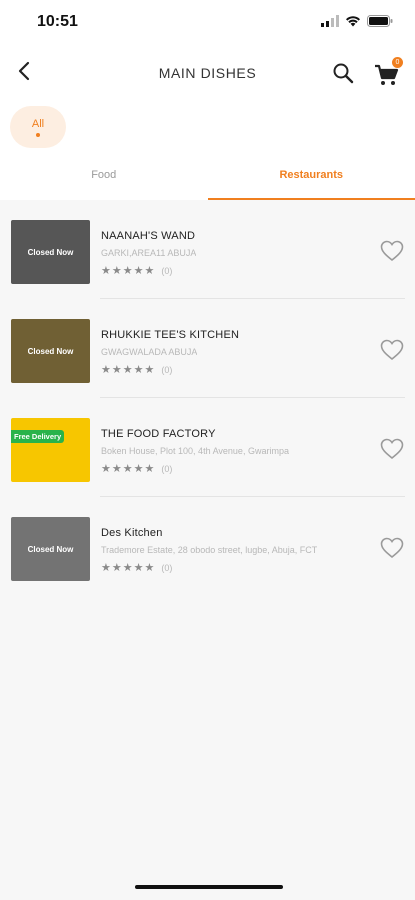  Describe the element at coordinates (38, 134) in the screenshot. I see `chip-indicator-dot` at that location.